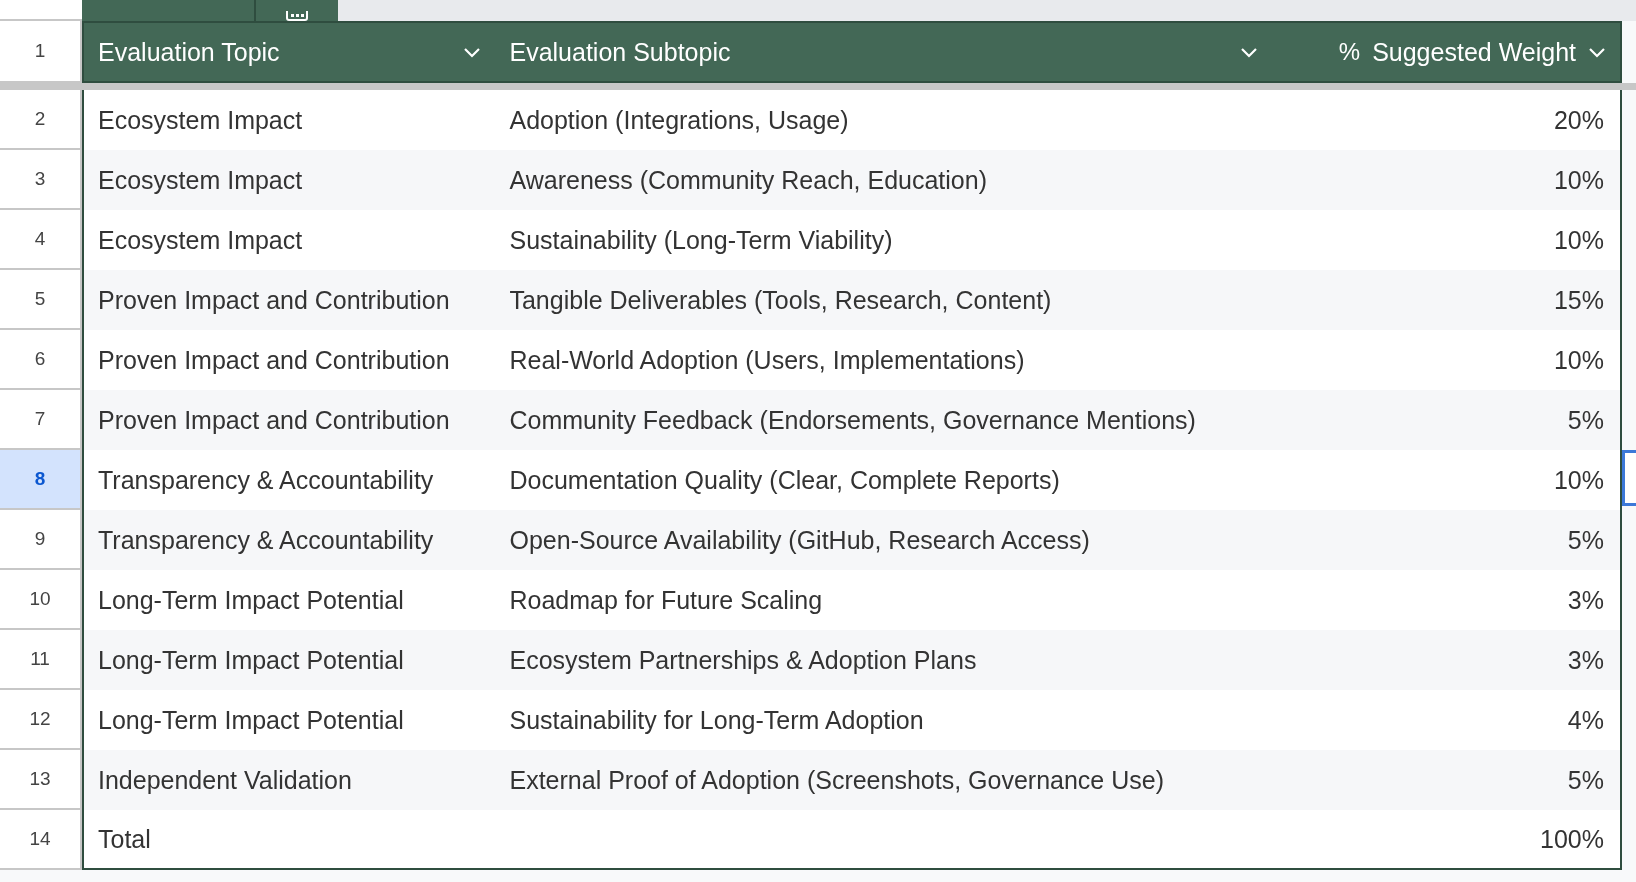  Describe the element at coordinates (799, 540) in the screenshot. I see `table-cell-text: Open-Source Availability (GitHub, Research Access)` at that location.